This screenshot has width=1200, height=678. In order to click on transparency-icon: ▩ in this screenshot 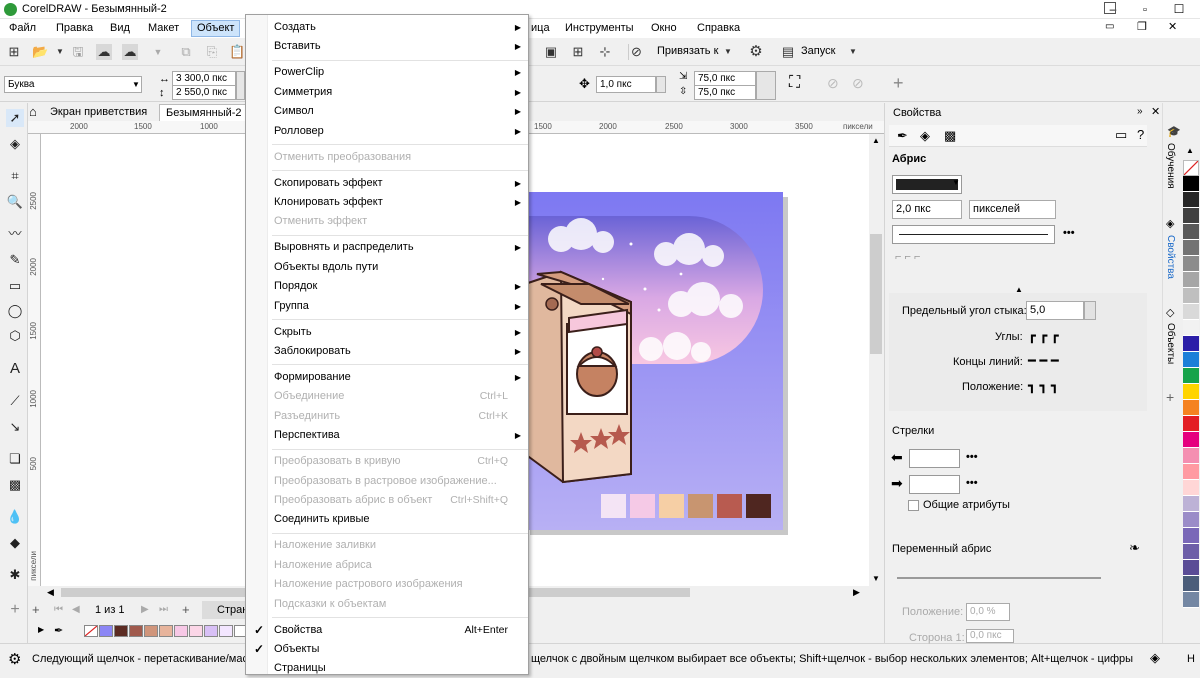, I will do `click(15, 485)`.